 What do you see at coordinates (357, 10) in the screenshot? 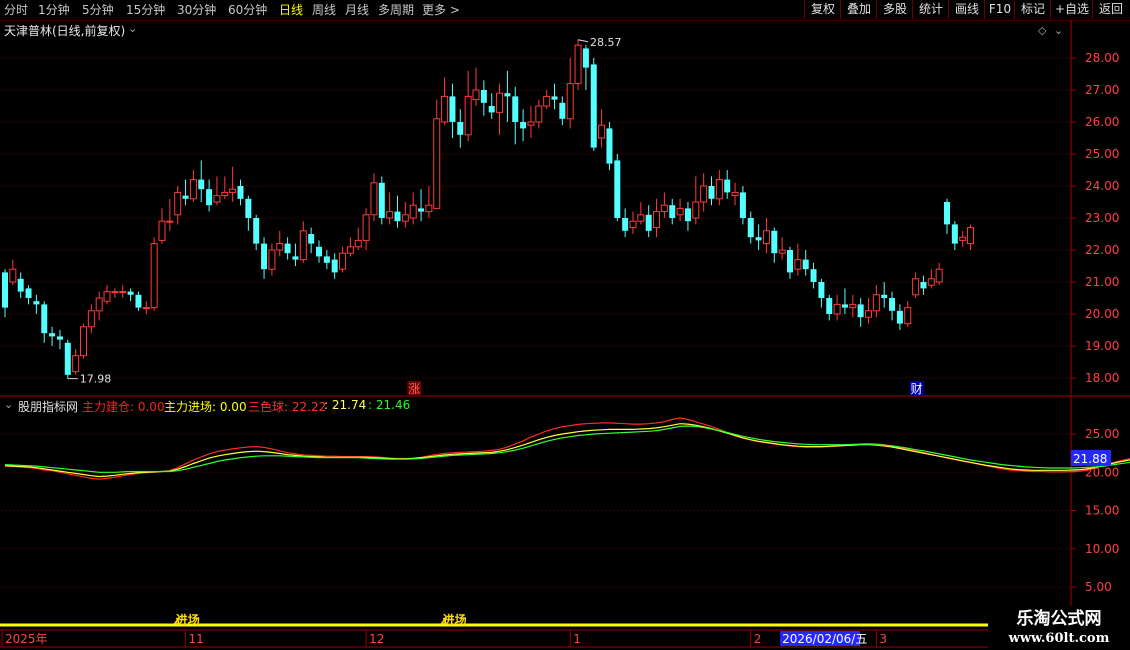
I see `tab-monthly: 月线` at bounding box center [357, 10].